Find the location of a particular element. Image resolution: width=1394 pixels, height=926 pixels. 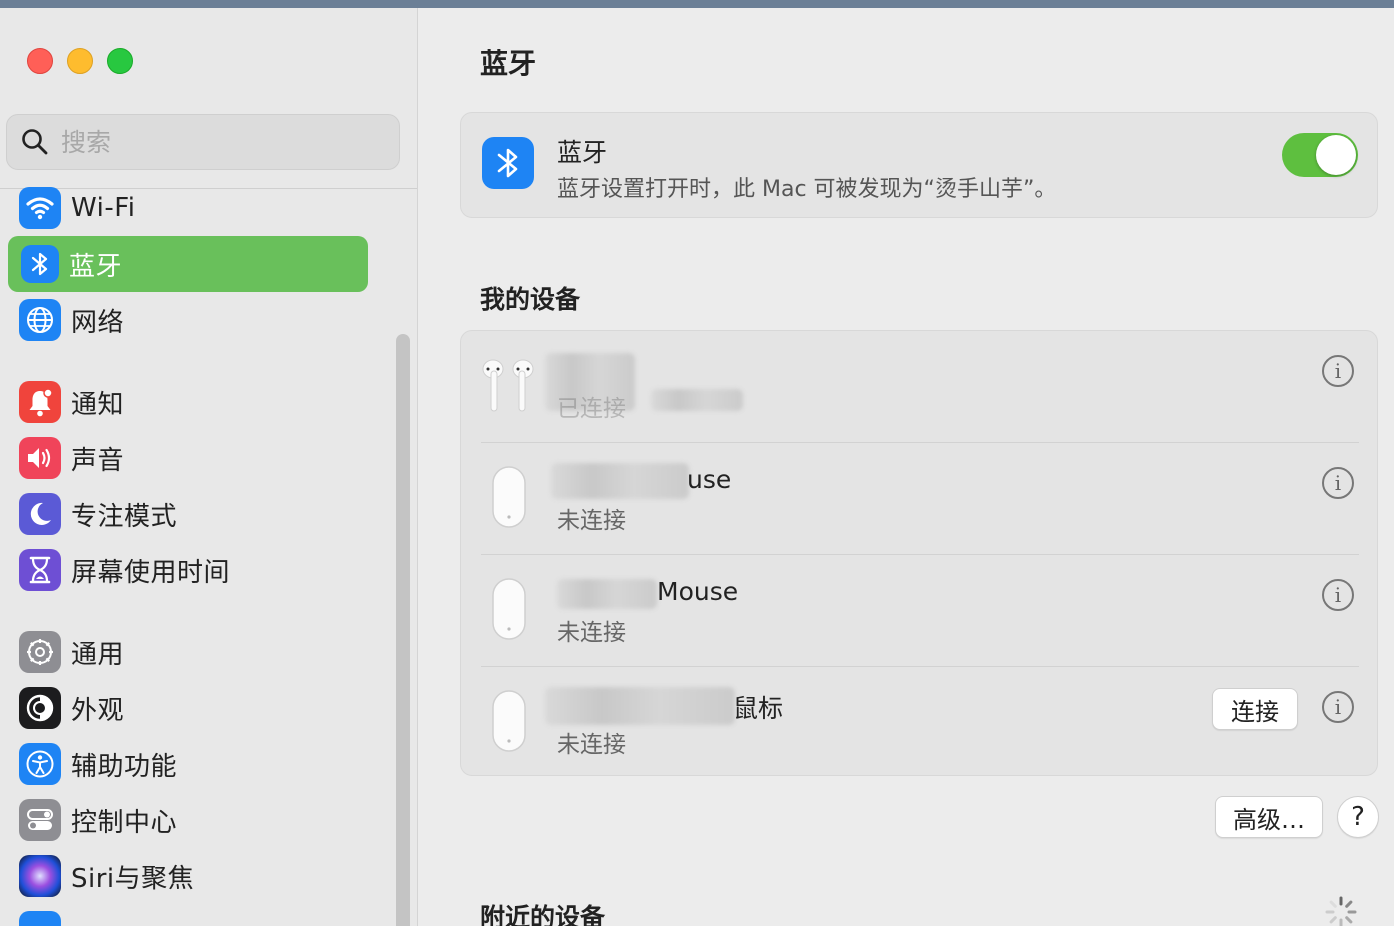

sidebar-item-label: Siri与聚焦 is located at coordinates (133, 878).